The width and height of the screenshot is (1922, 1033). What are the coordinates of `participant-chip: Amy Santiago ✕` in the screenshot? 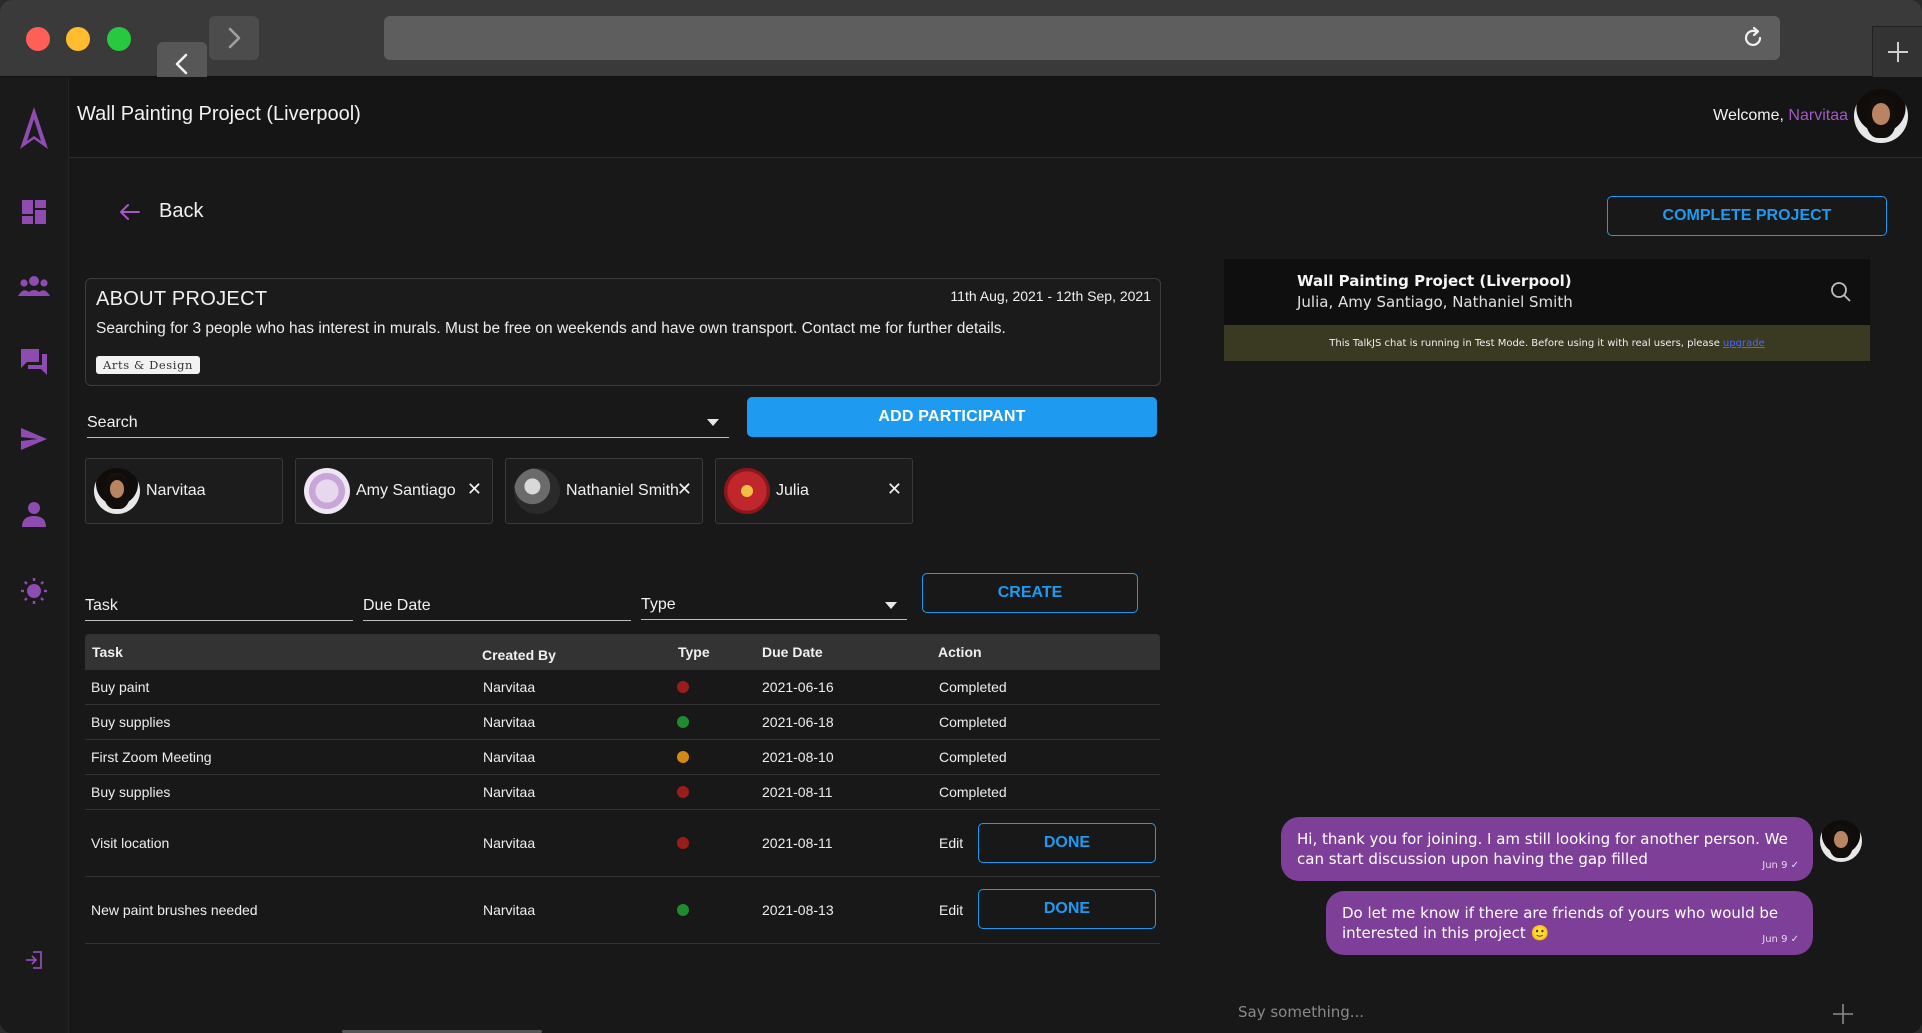 It's located at (394, 491).